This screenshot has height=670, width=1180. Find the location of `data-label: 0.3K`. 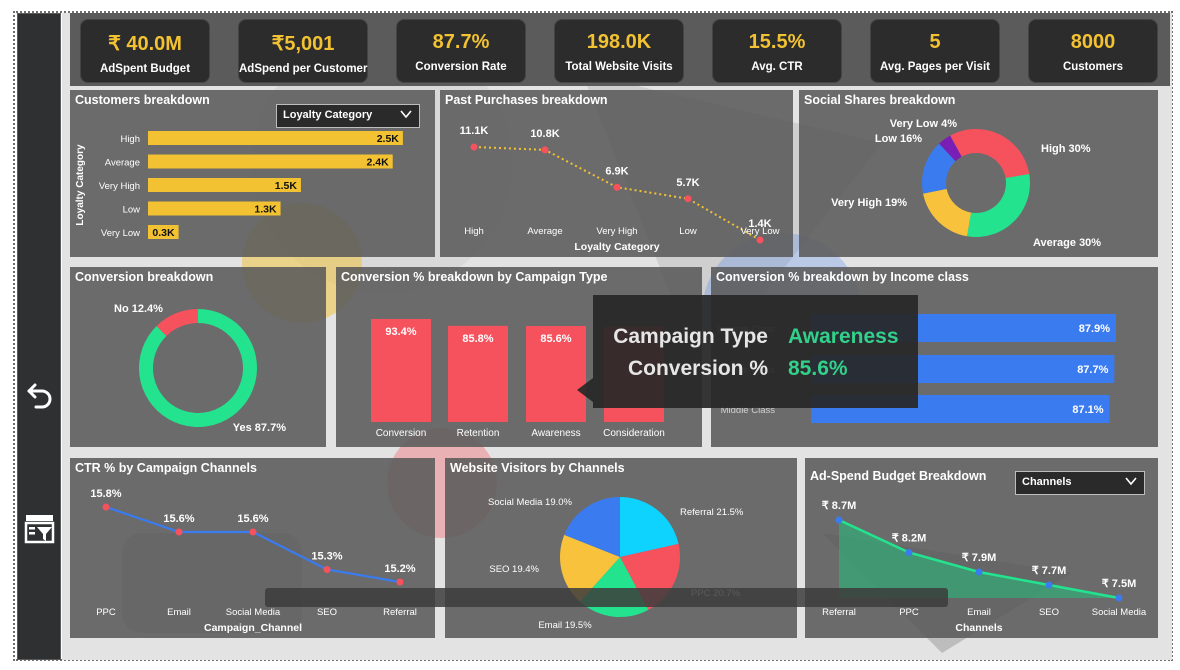

data-label: 0.3K is located at coordinates (163, 233).